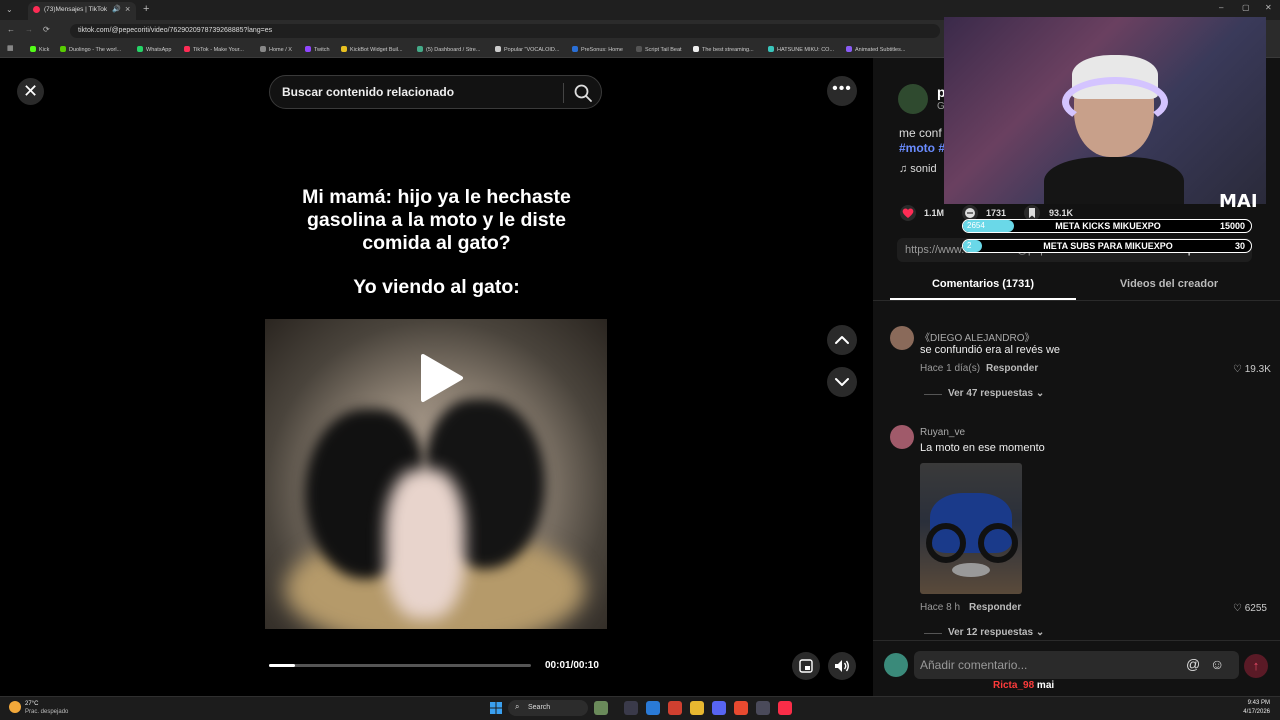 The height and width of the screenshot is (720, 1280). I want to click on bookmark-item: Home / X, so click(276, 49).